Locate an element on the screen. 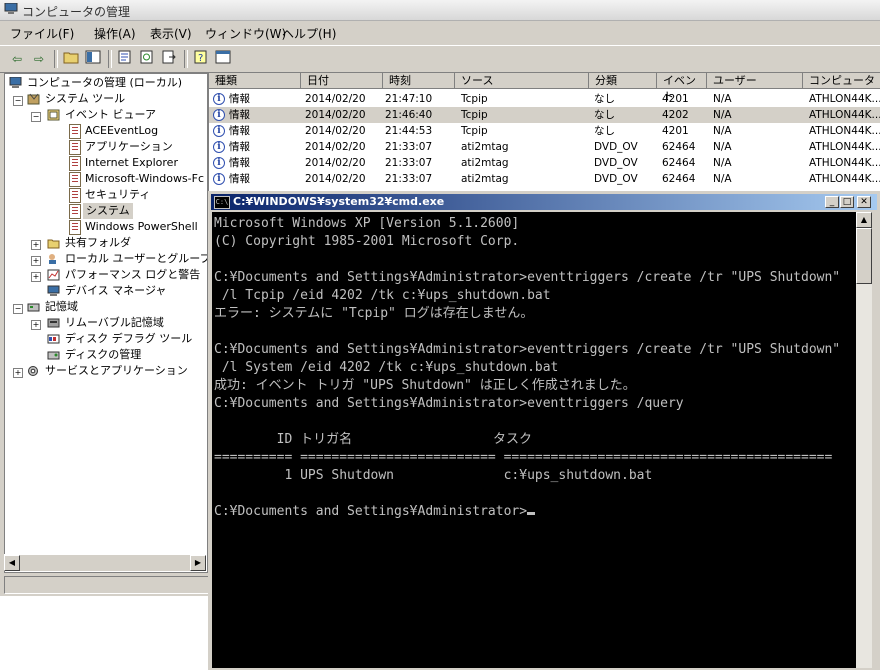 Image resolution: width=880 pixels, height=670 pixels. tree-log-aceeventlog: ACEEventLog is located at coordinates (121, 131).